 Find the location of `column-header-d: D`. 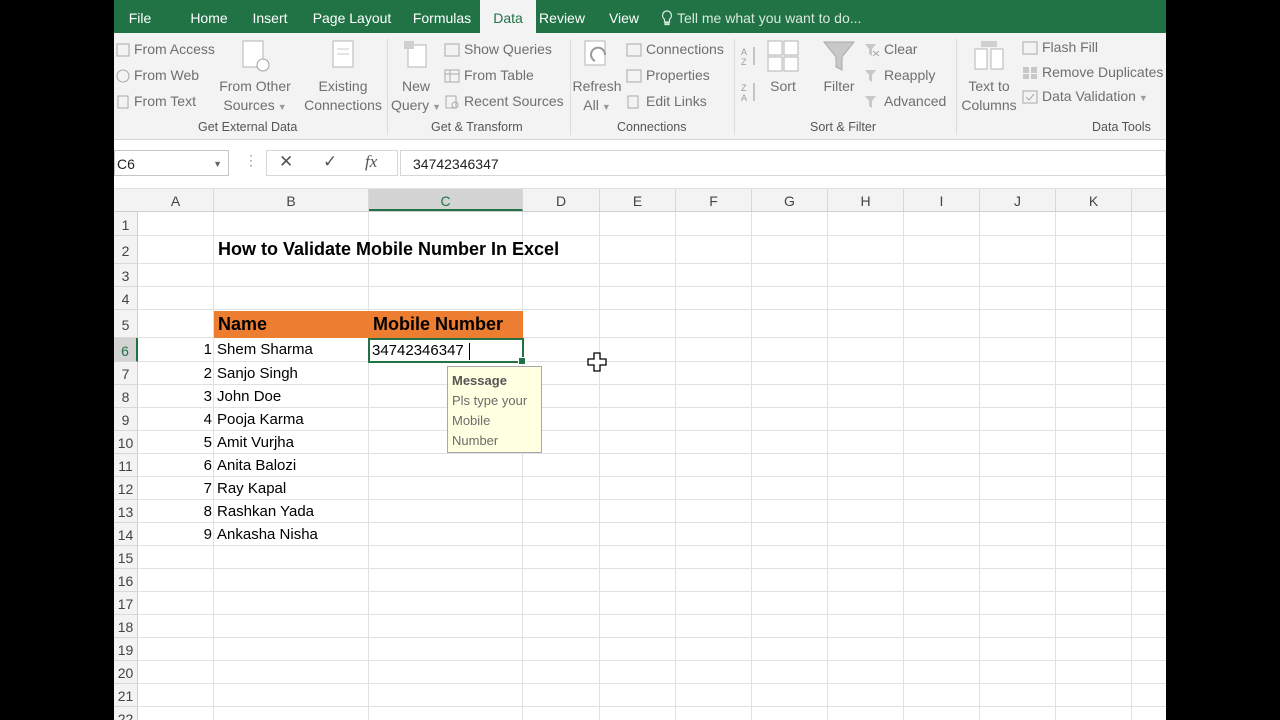

column-header-d: D is located at coordinates (561, 200).